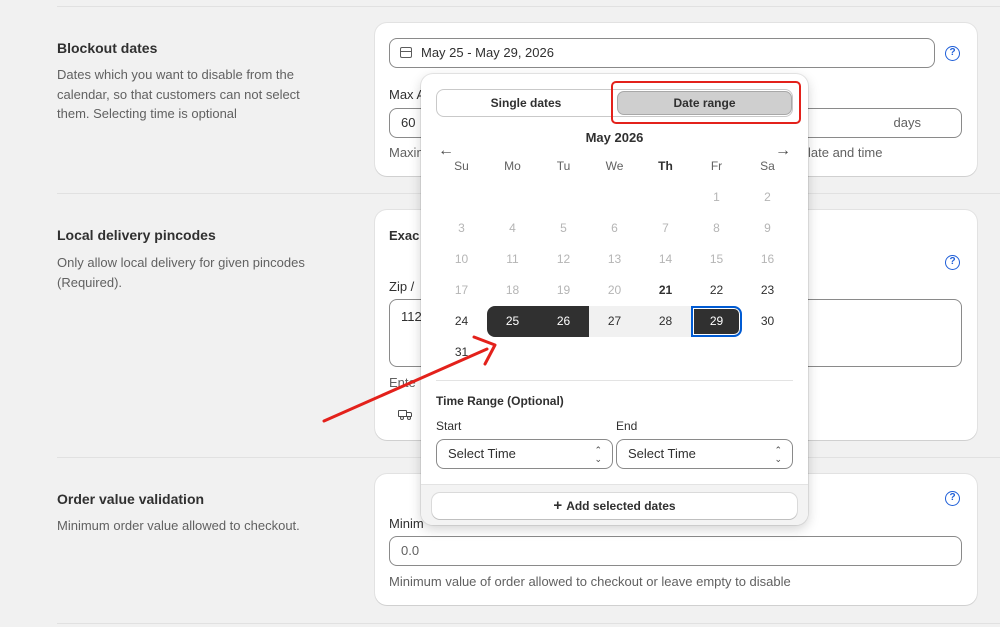  I want to click on calendar-day: 5, so click(563, 228).